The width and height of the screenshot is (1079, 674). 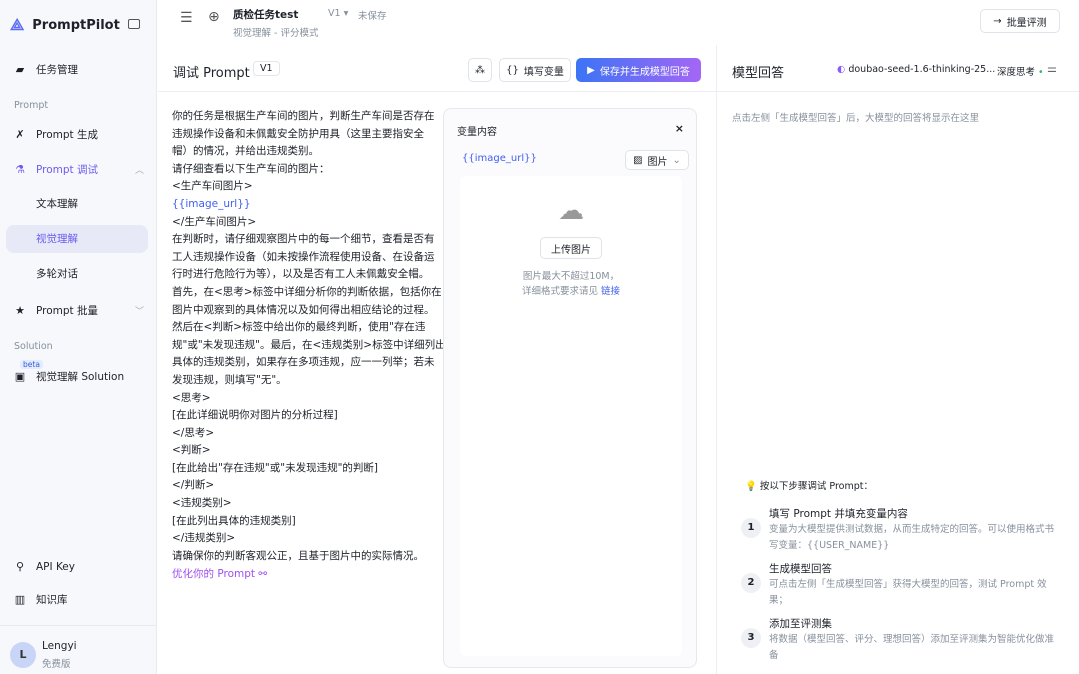 What do you see at coordinates (76, 25) in the screenshot?
I see `brand-name: PromptPilot` at bounding box center [76, 25].